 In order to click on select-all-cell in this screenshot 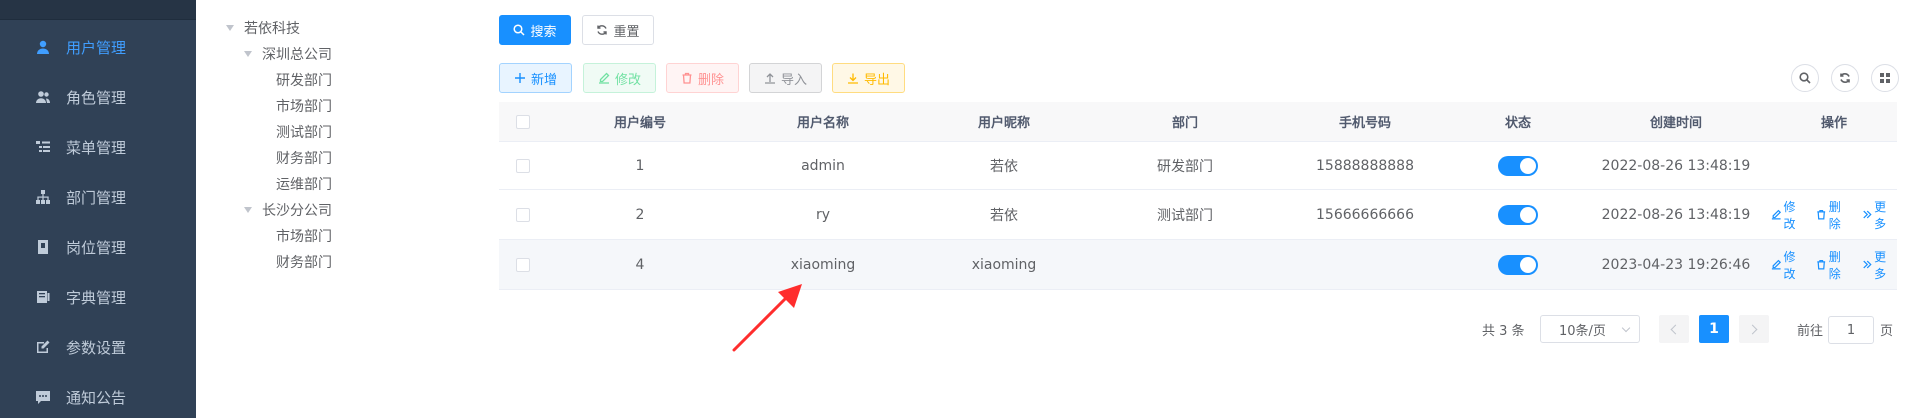, I will do `click(523, 121)`.